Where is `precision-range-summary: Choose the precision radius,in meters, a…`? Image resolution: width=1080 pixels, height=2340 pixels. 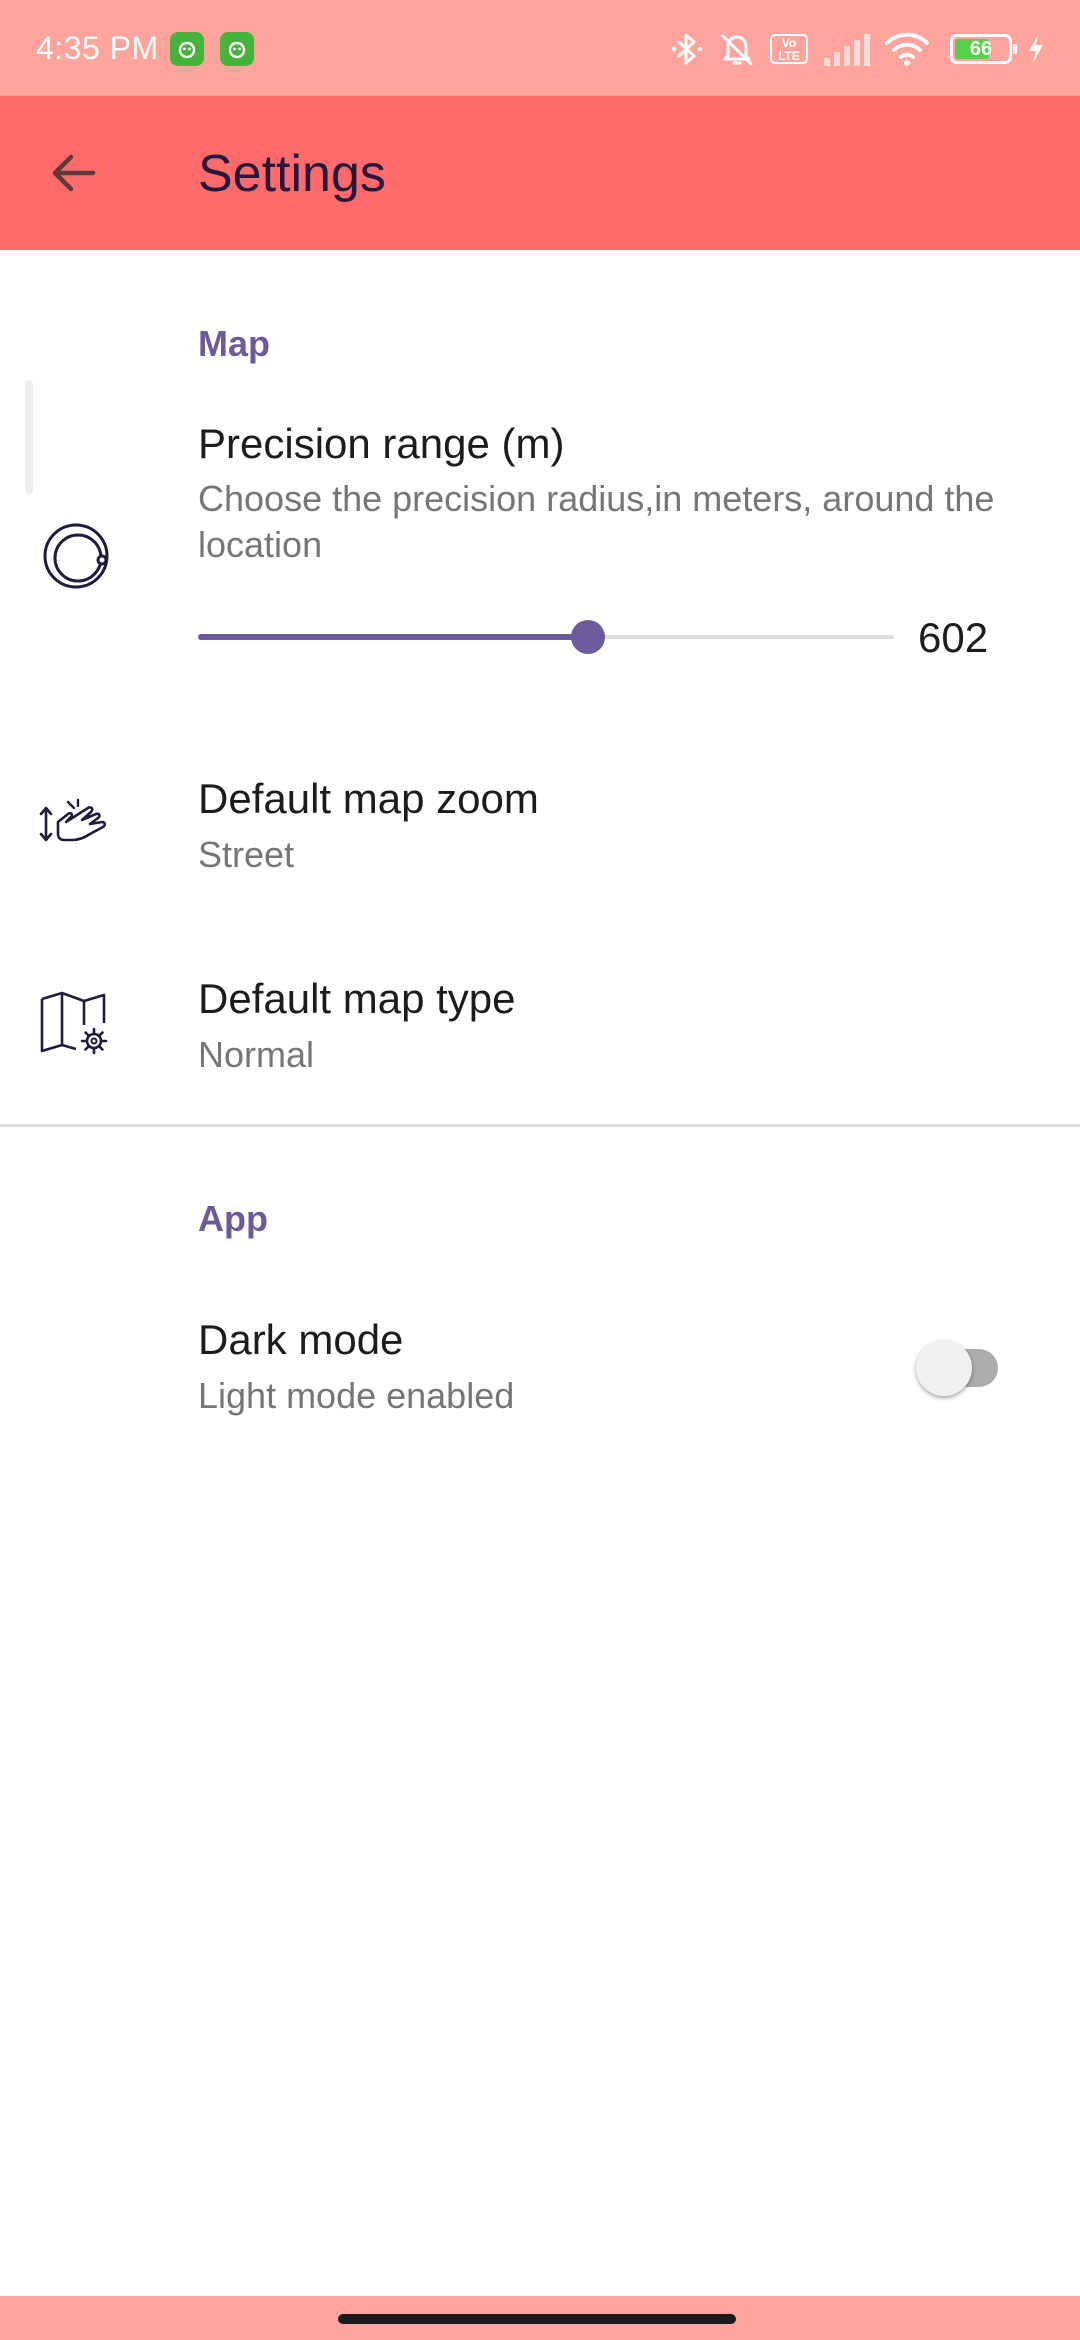 precision-range-summary: Choose the precision radius,in meters, a… is located at coordinates (596, 521).